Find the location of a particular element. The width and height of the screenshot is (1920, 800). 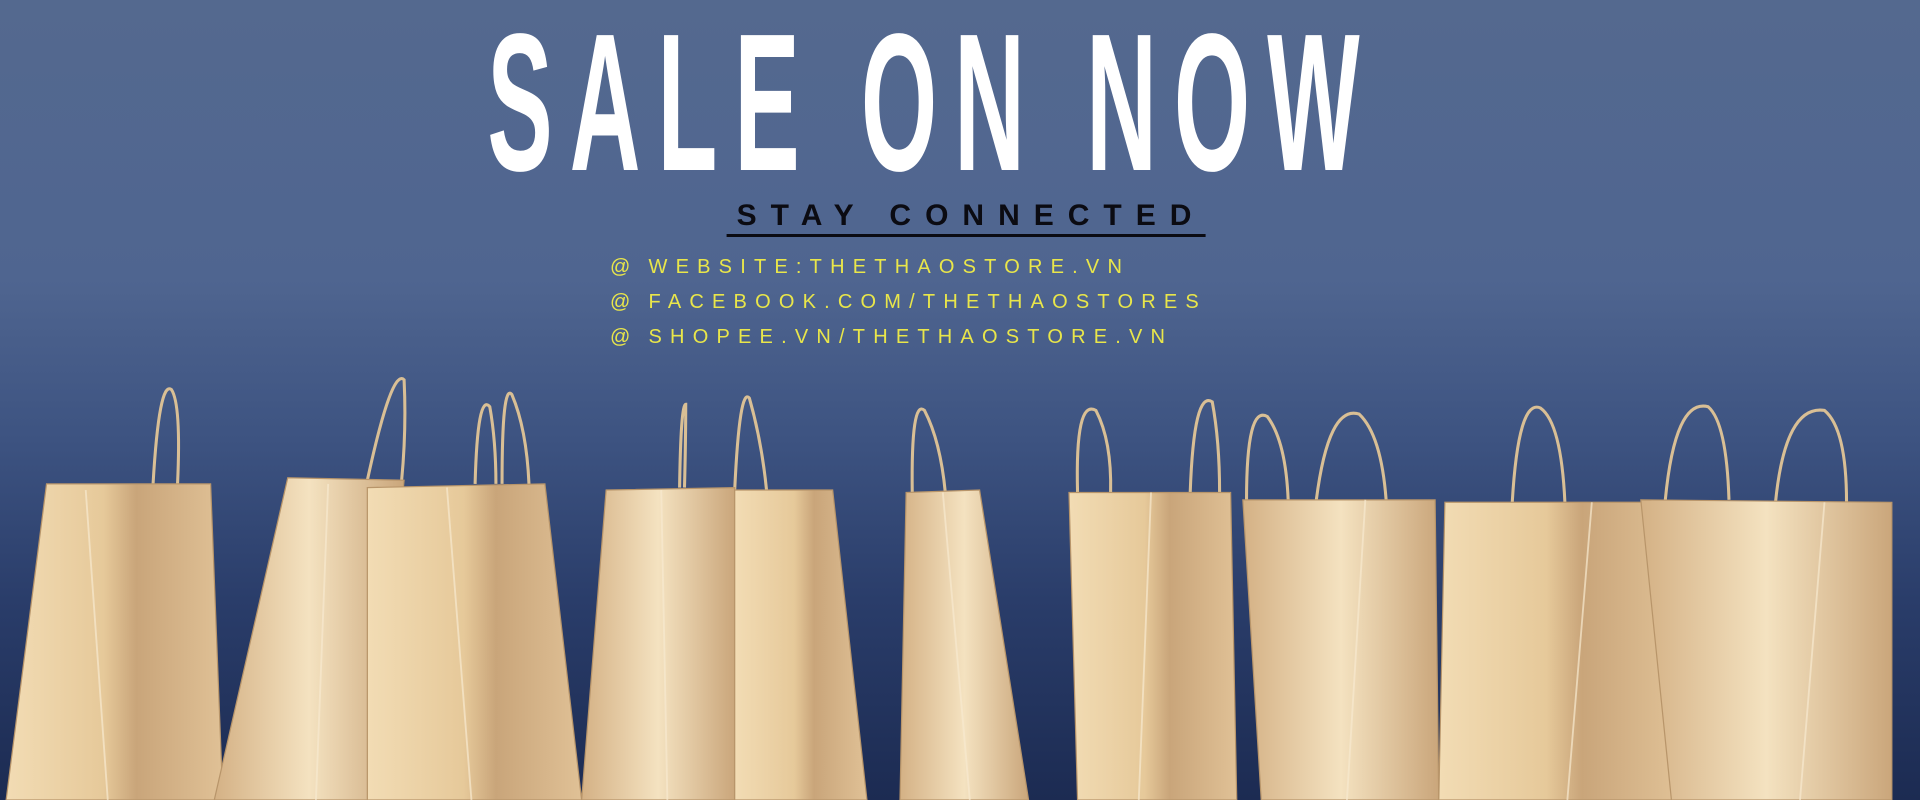

shopee-link: @ SHOPEE.VN/THETHAOSTORE.VN is located at coordinates (908, 337).